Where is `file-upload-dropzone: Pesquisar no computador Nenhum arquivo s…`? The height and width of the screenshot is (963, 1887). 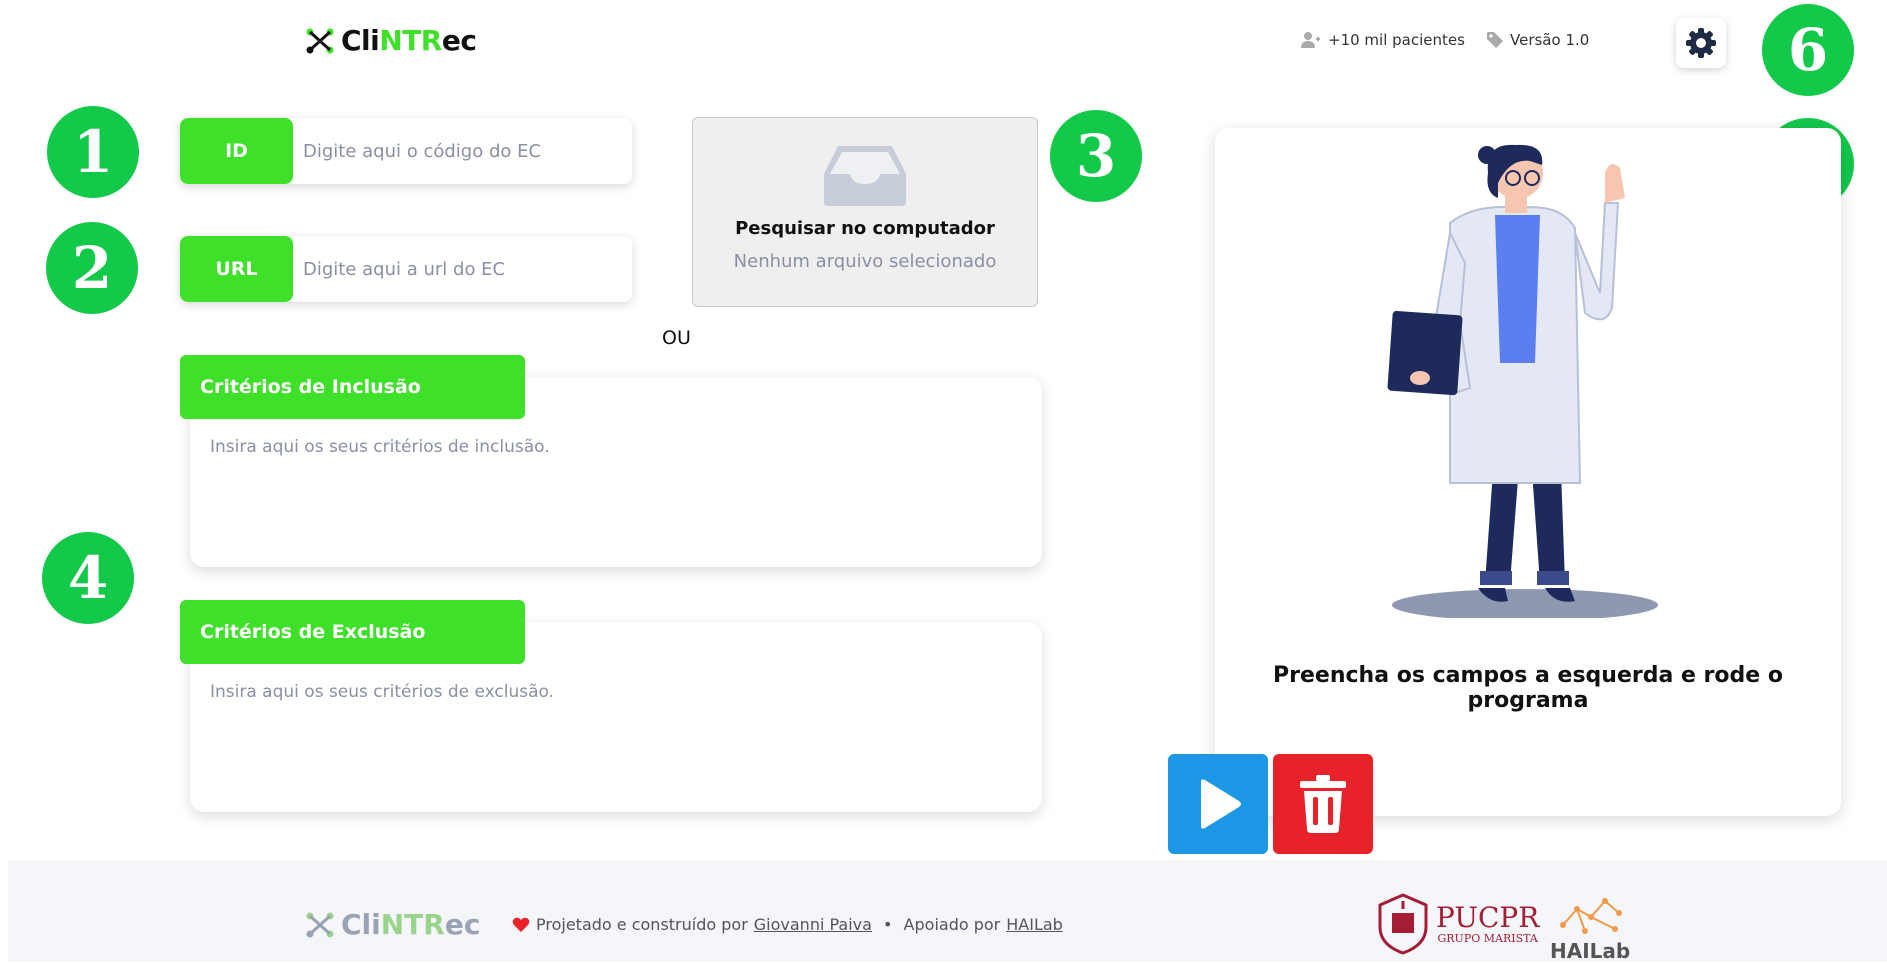 file-upload-dropzone: Pesquisar no computador Nenhum arquivo s… is located at coordinates (865, 212).